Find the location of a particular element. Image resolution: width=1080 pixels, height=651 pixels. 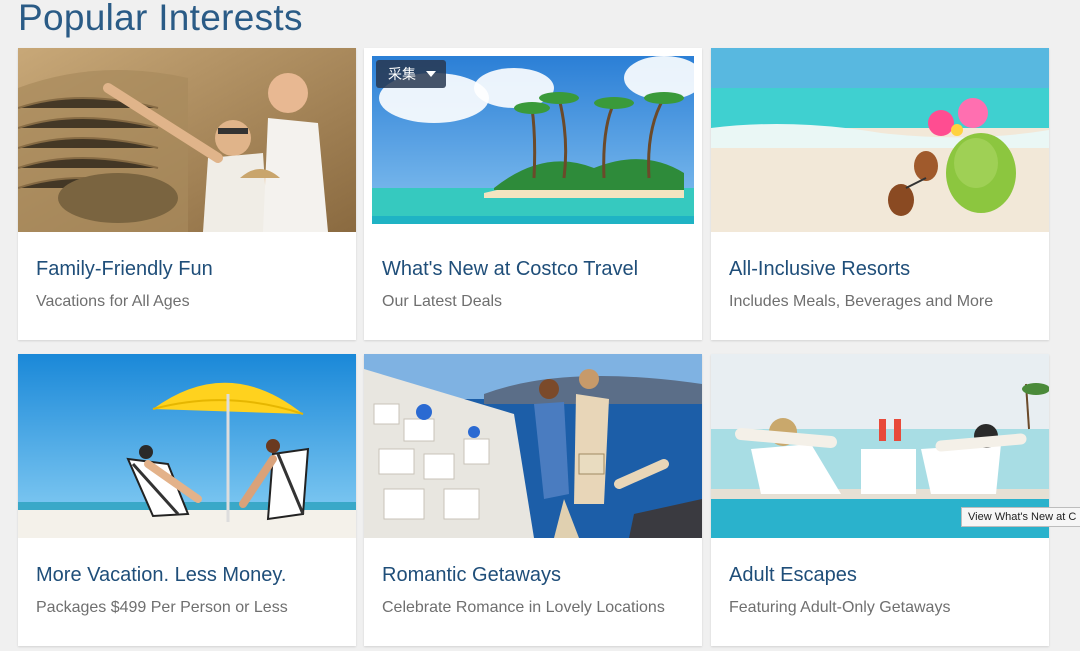

chevron-down-icon is located at coordinates (431, 74).